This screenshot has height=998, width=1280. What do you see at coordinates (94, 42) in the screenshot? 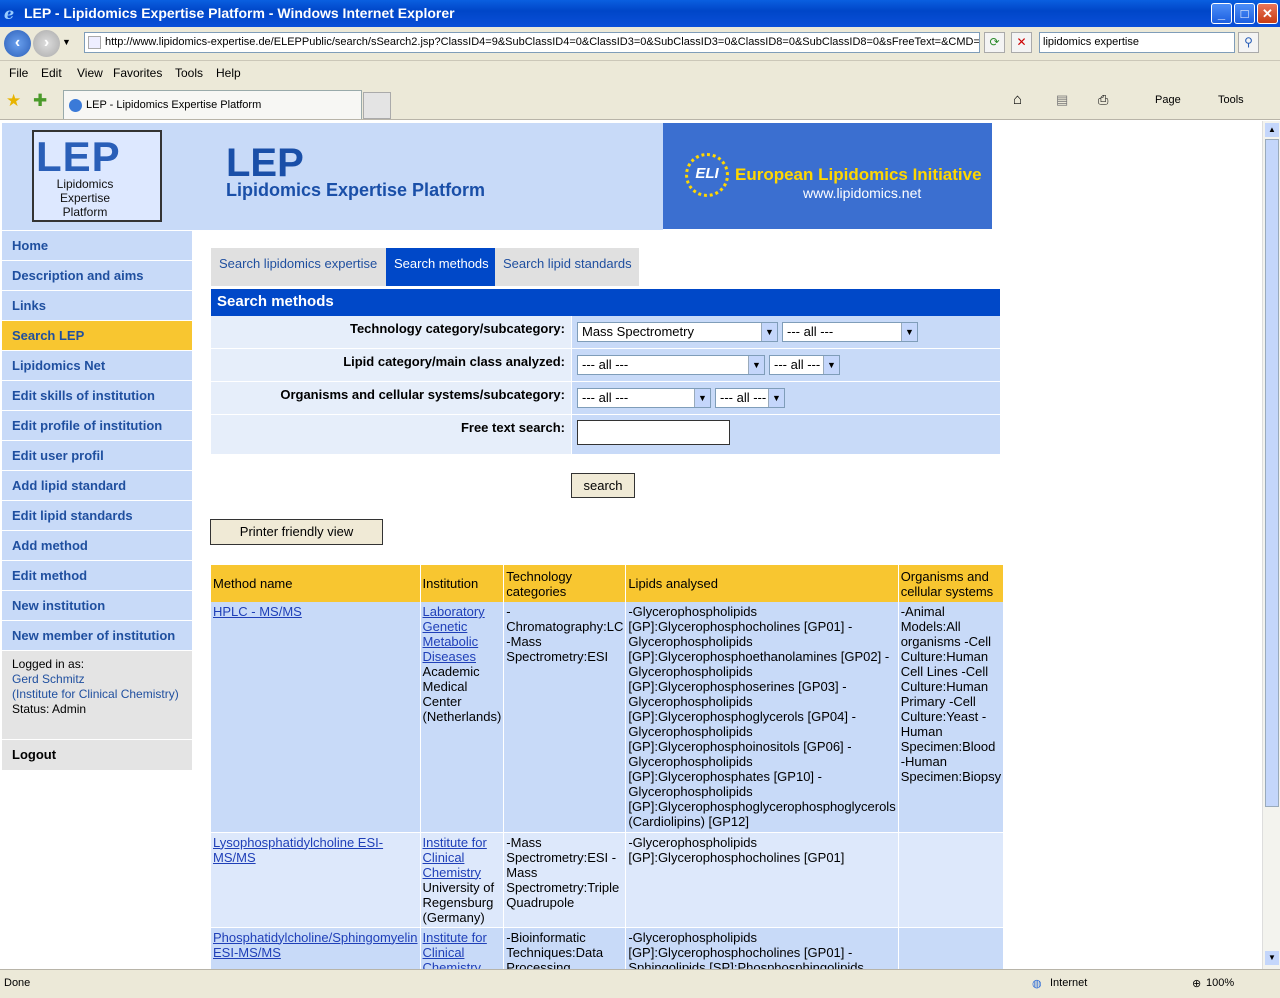
I see `page-icon` at bounding box center [94, 42].